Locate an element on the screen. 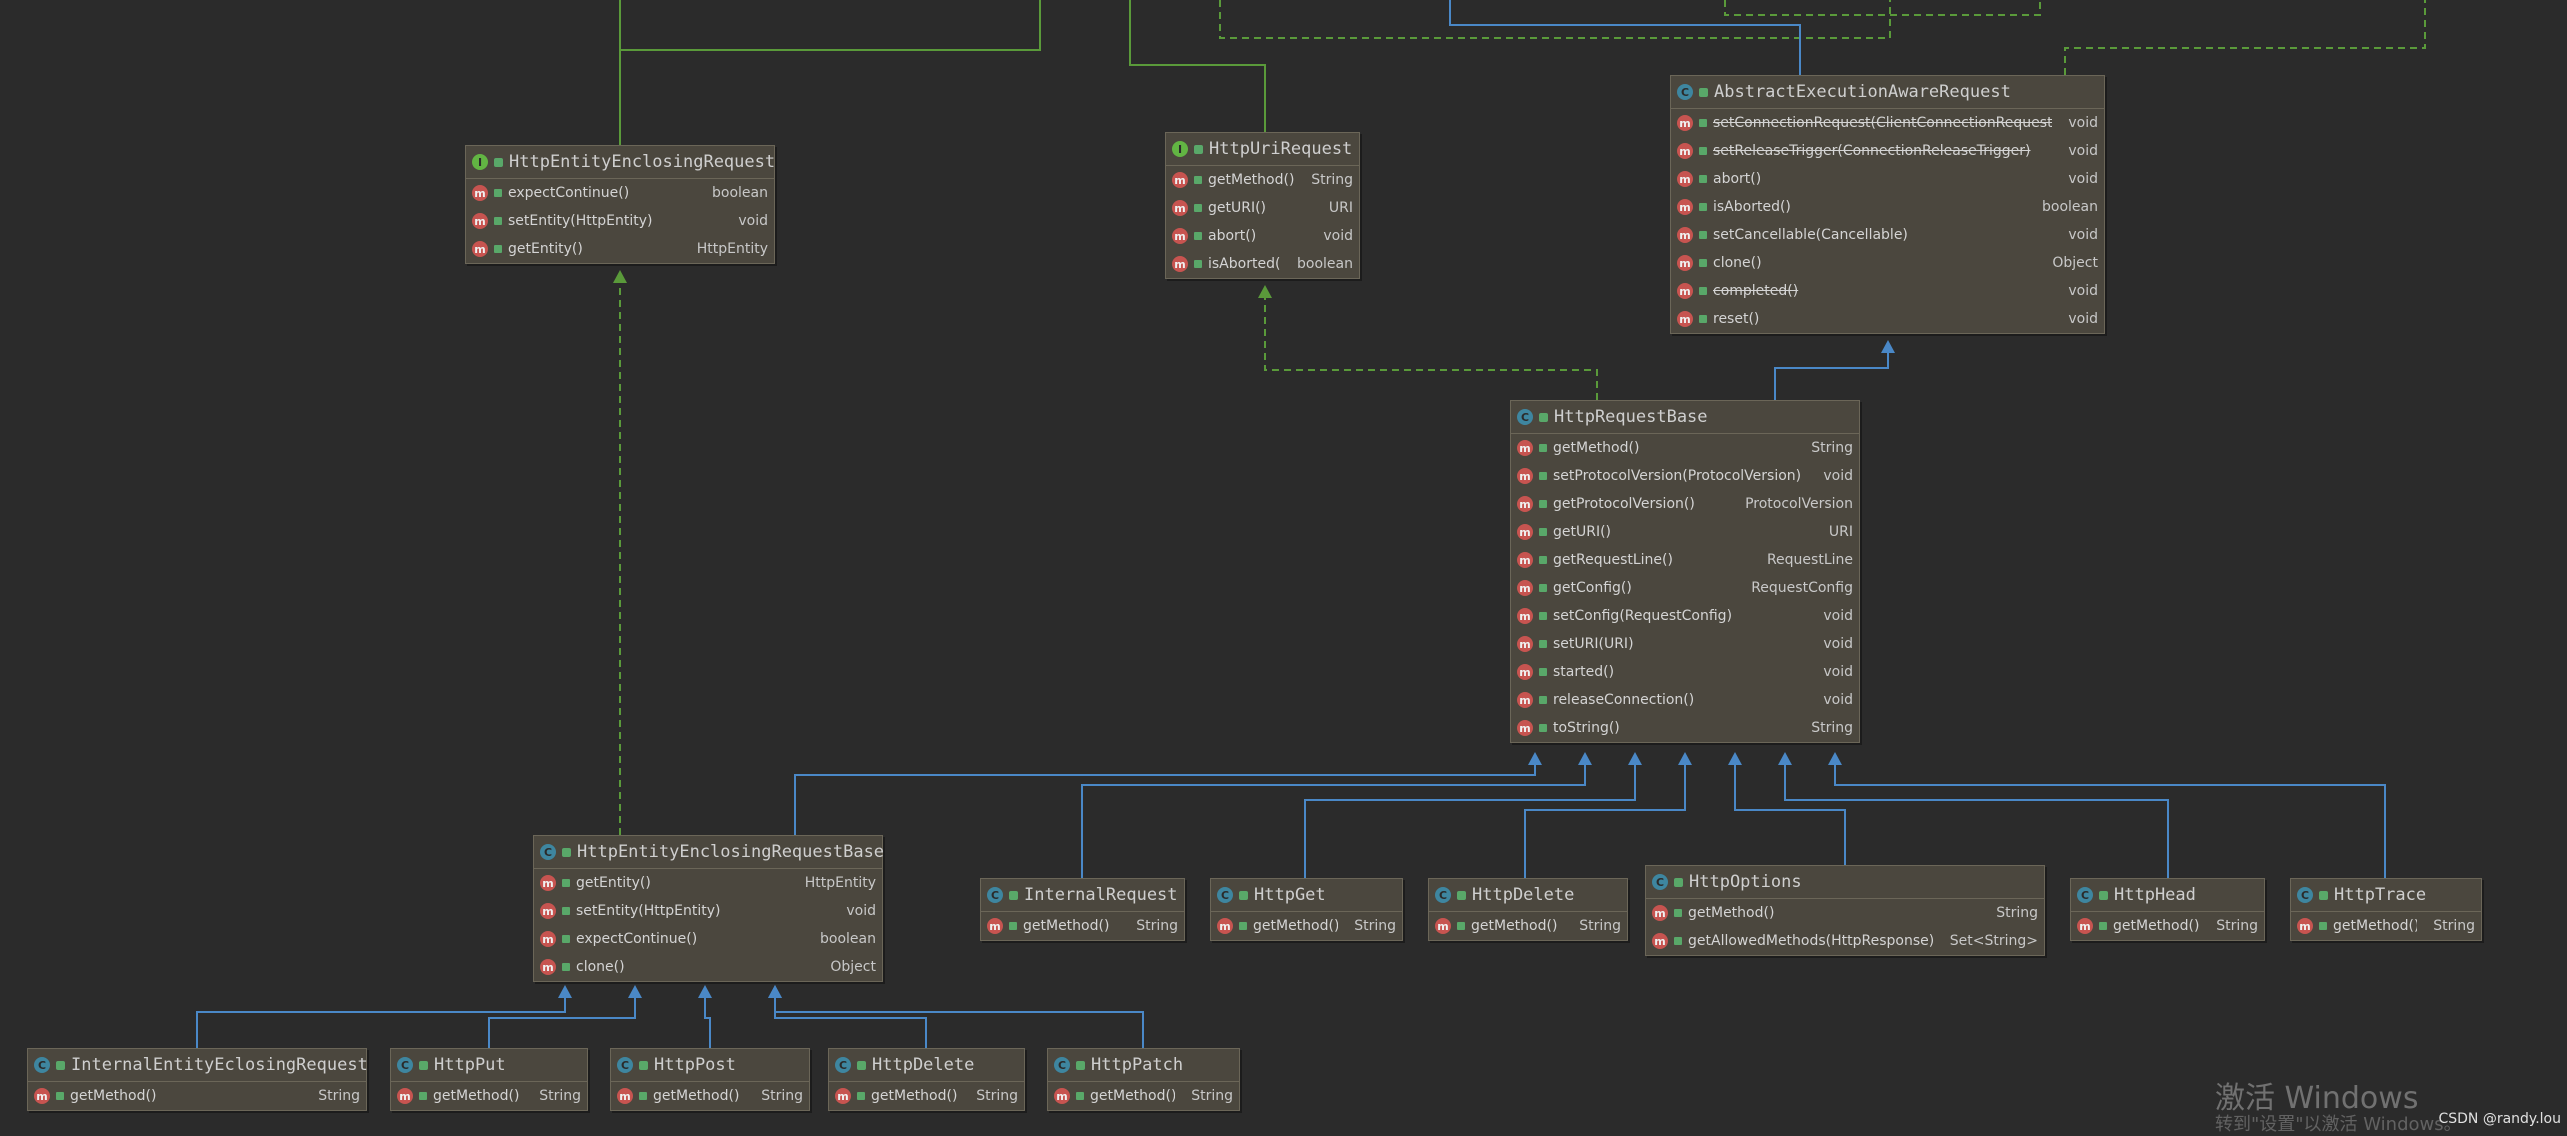 The image size is (2567, 1136). class-node-http-patch: C HttpPatch m getMethod() String is located at coordinates (1143, 1079).